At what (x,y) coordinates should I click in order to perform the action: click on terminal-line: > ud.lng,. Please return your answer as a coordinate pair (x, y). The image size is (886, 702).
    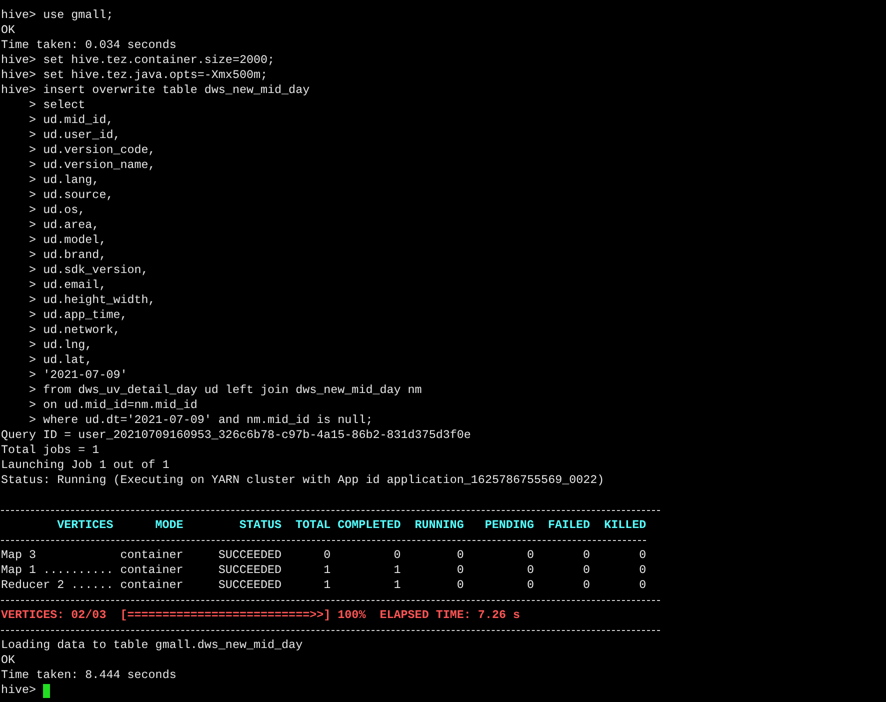
    Looking at the image, I should click on (60, 345).